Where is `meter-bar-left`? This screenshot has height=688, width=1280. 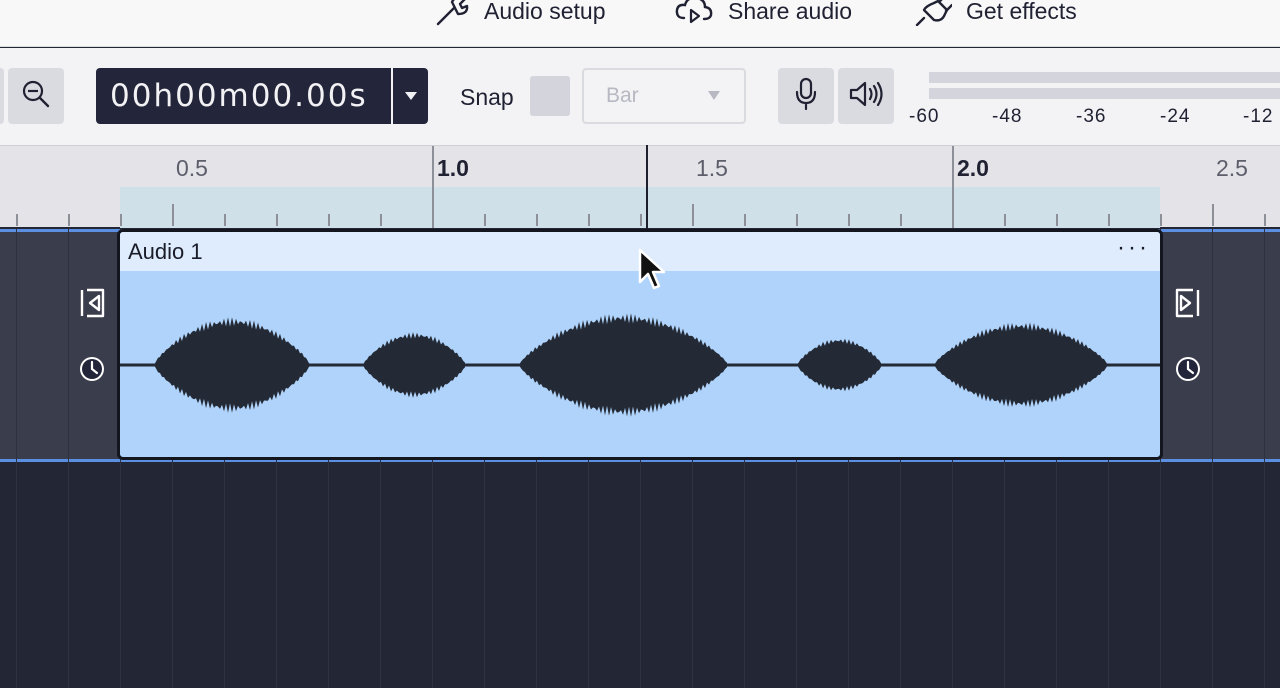
meter-bar-left is located at coordinates (1104, 77).